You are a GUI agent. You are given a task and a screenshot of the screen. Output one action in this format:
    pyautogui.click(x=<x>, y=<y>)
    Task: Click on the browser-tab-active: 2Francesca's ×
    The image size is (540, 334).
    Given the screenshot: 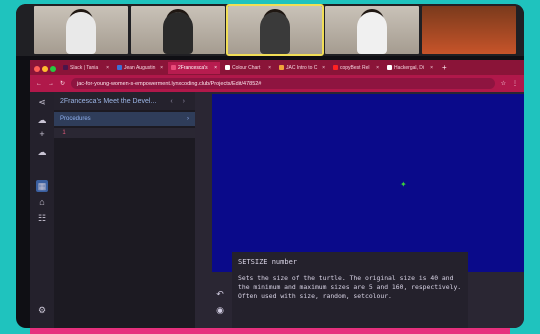 What is the action you would take?
    pyautogui.click(x=194, y=67)
    